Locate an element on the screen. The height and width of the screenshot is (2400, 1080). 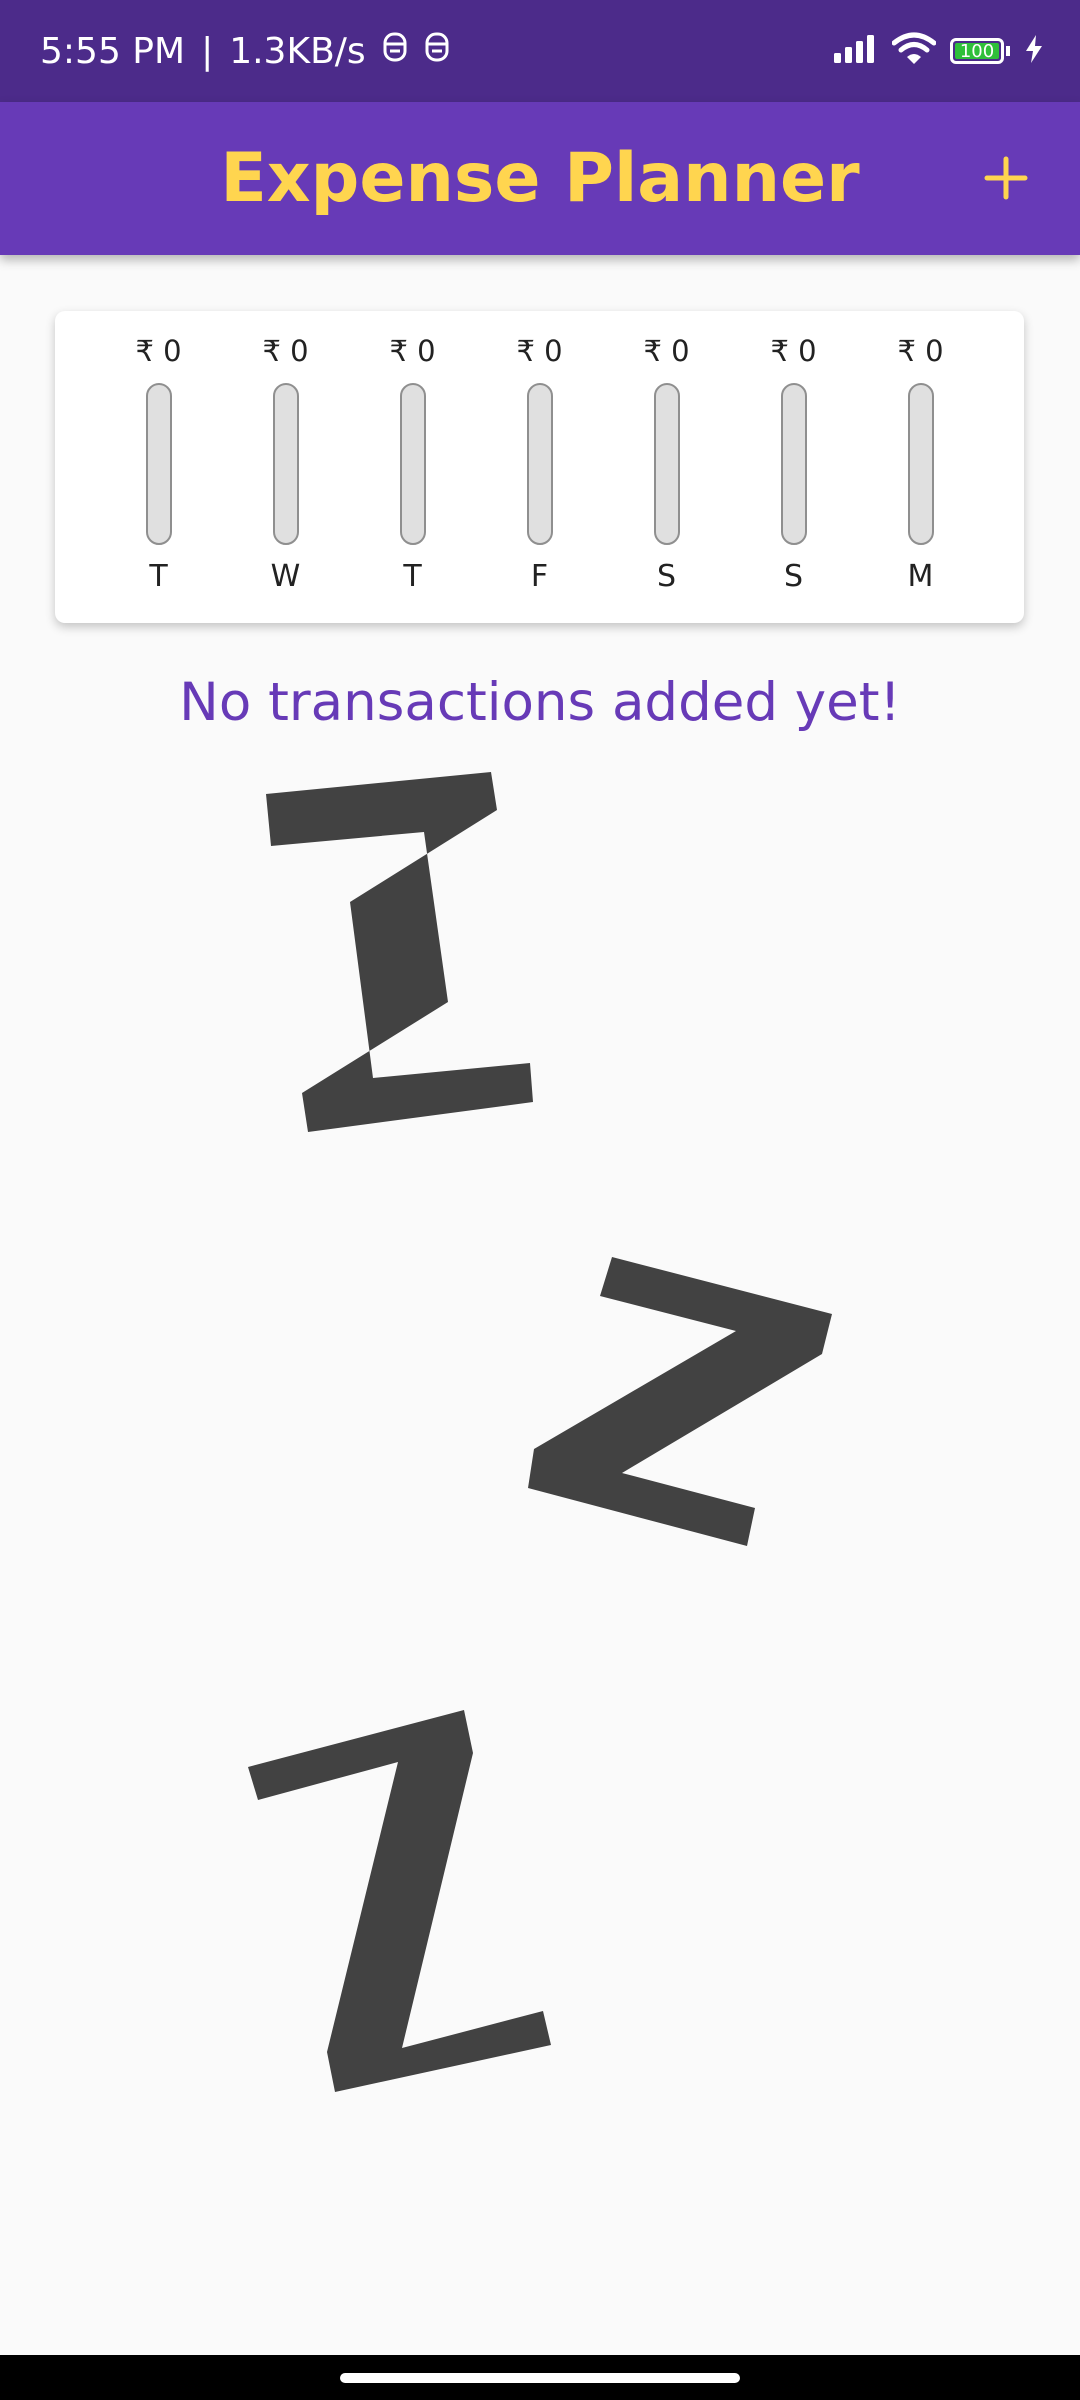
plus-icon is located at coordinates (1006, 178).